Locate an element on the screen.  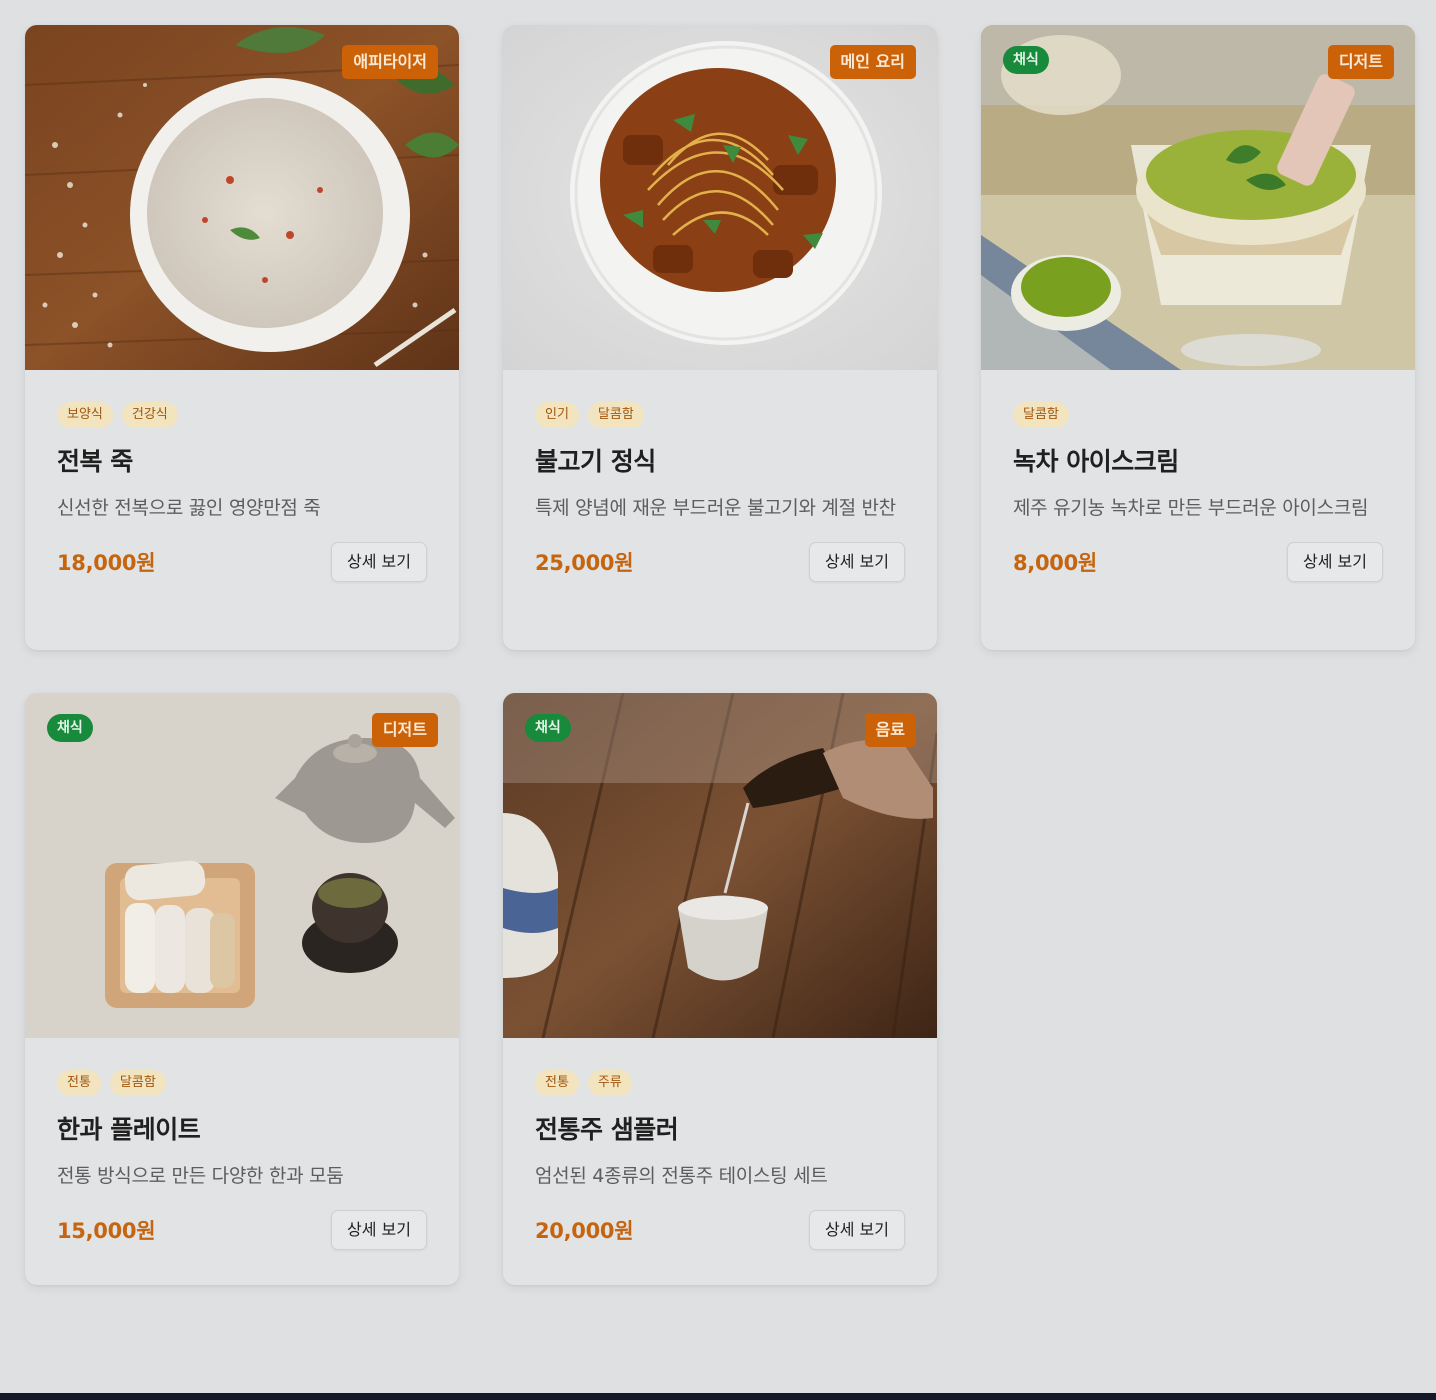
category-badge: 음료 is located at coordinates (890, 730).